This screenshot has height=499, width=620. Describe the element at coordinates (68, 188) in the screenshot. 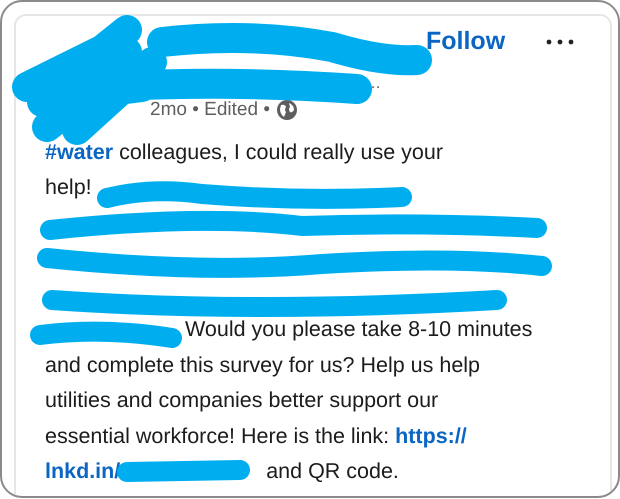

I see `post-text: help!` at that location.